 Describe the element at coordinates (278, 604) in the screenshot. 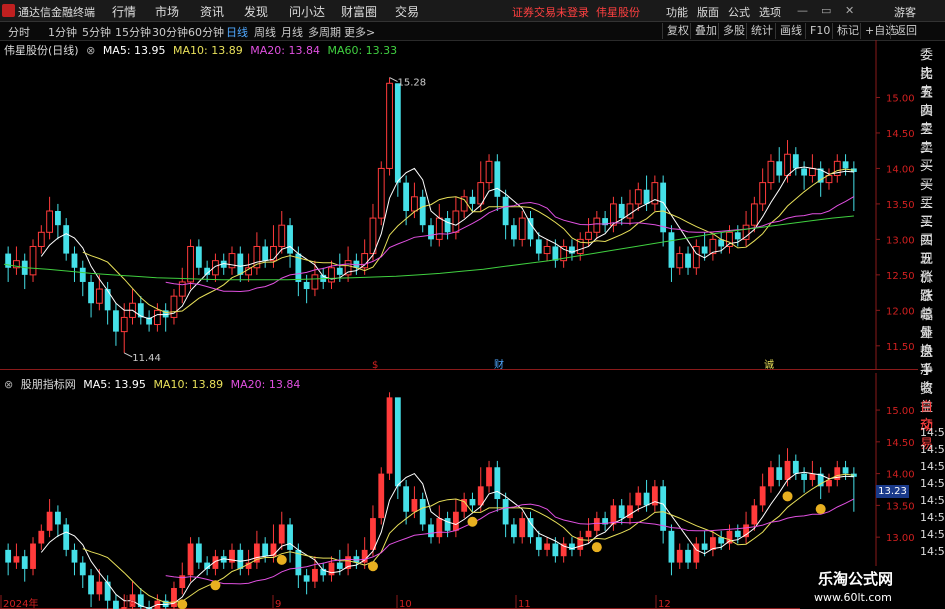

I see `x-axis-label: 9` at that location.